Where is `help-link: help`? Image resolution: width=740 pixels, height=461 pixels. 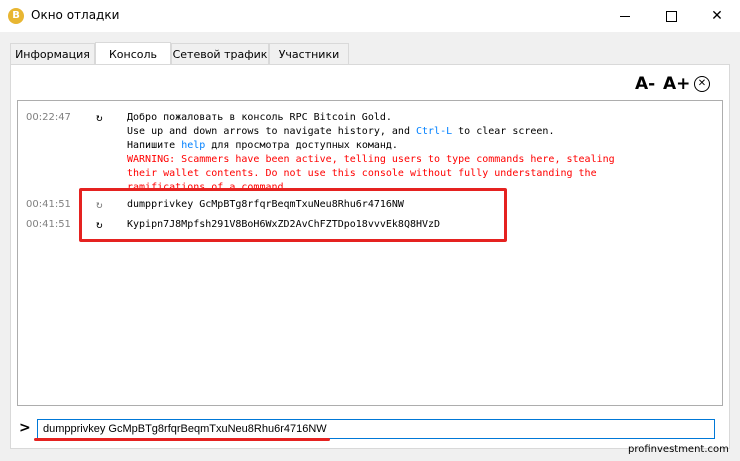 help-link: help is located at coordinates (193, 145).